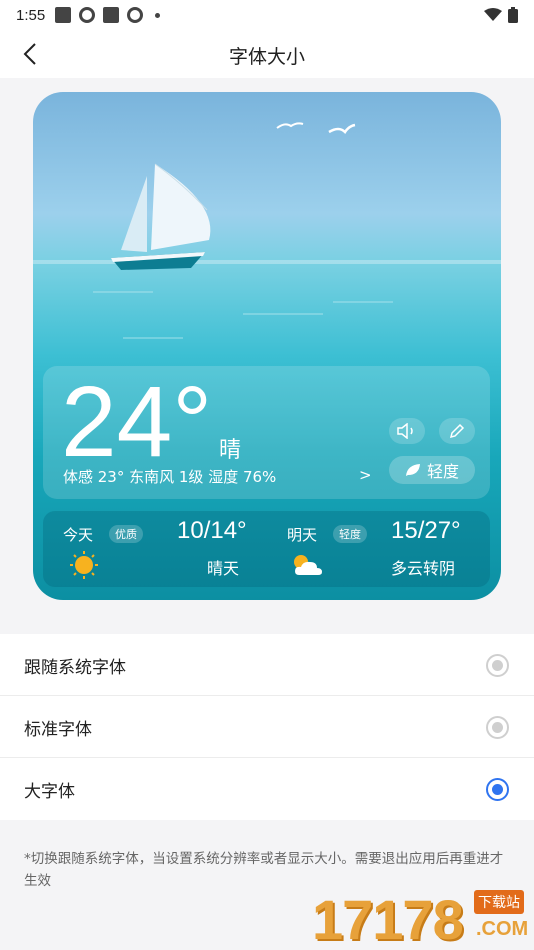 The width and height of the screenshot is (534, 950). I want to click on leaf-icon, so click(412, 470).